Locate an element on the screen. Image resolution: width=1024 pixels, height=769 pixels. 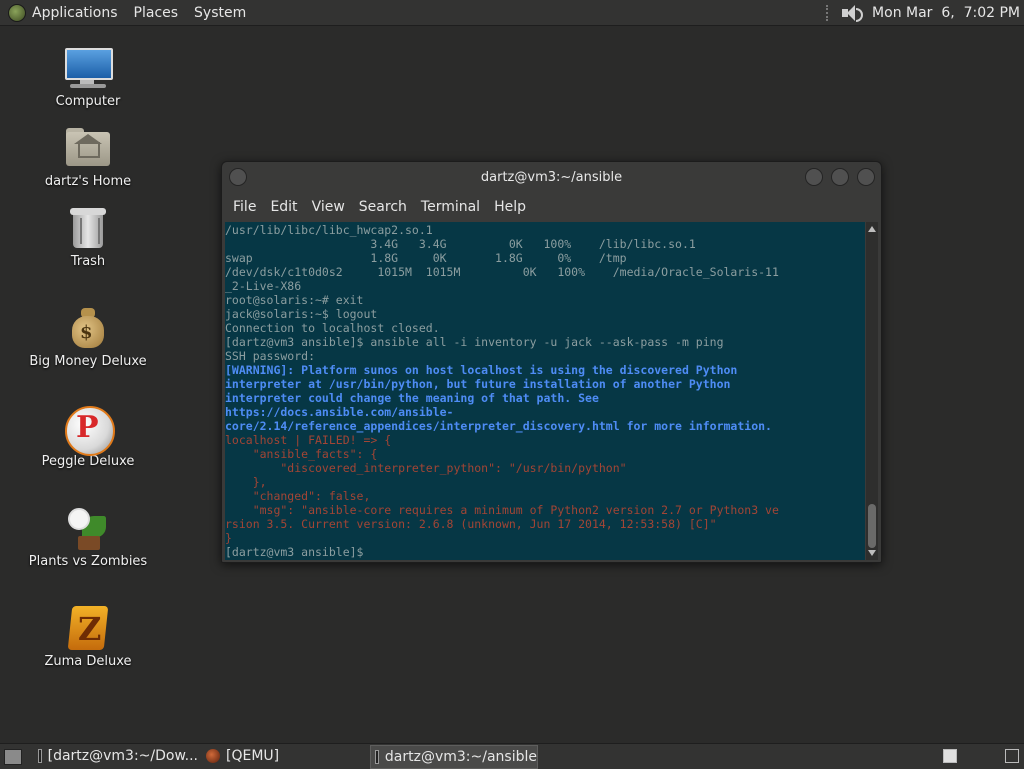
desktop-icon-peggle: P Peggle Deluxe is located at coordinates (88, 437).